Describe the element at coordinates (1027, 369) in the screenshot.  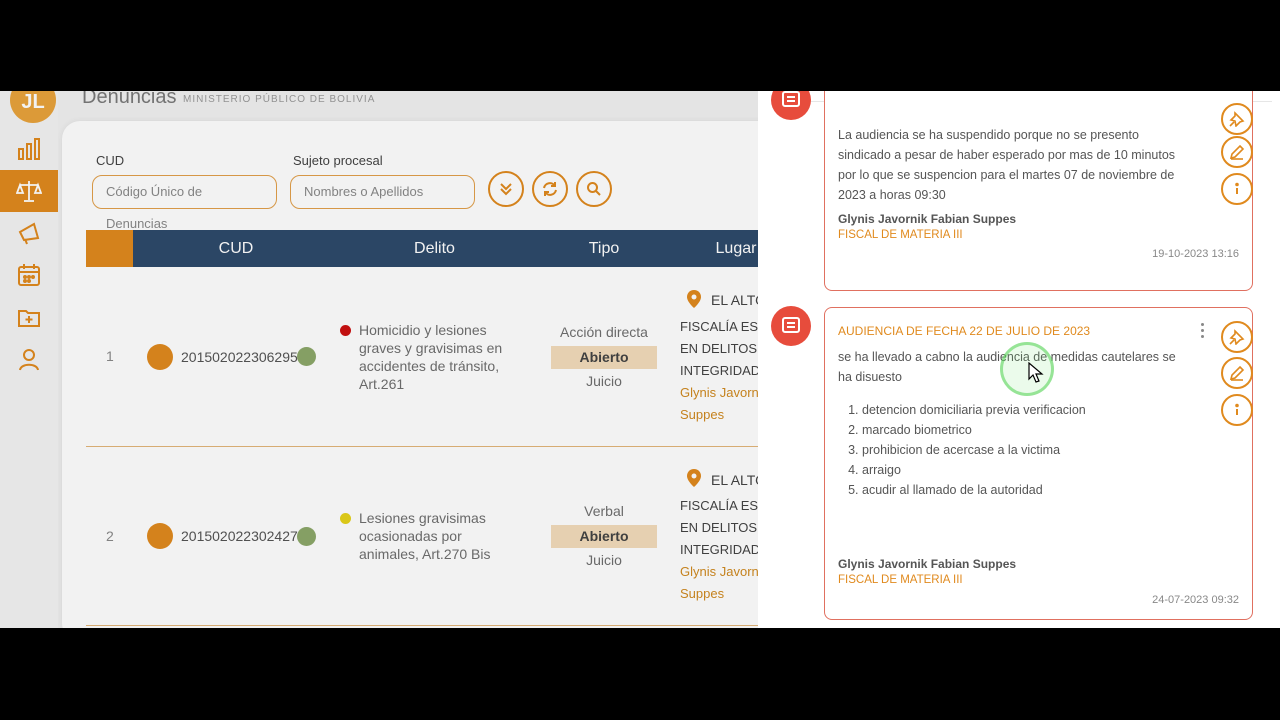
I see `click-highlight` at that location.